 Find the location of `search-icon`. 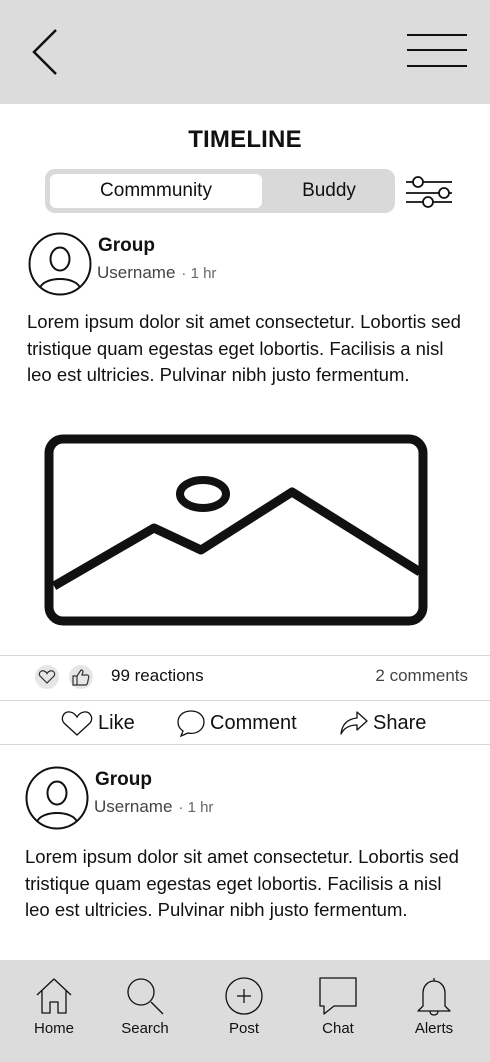

search-icon is located at coordinates (145, 996).